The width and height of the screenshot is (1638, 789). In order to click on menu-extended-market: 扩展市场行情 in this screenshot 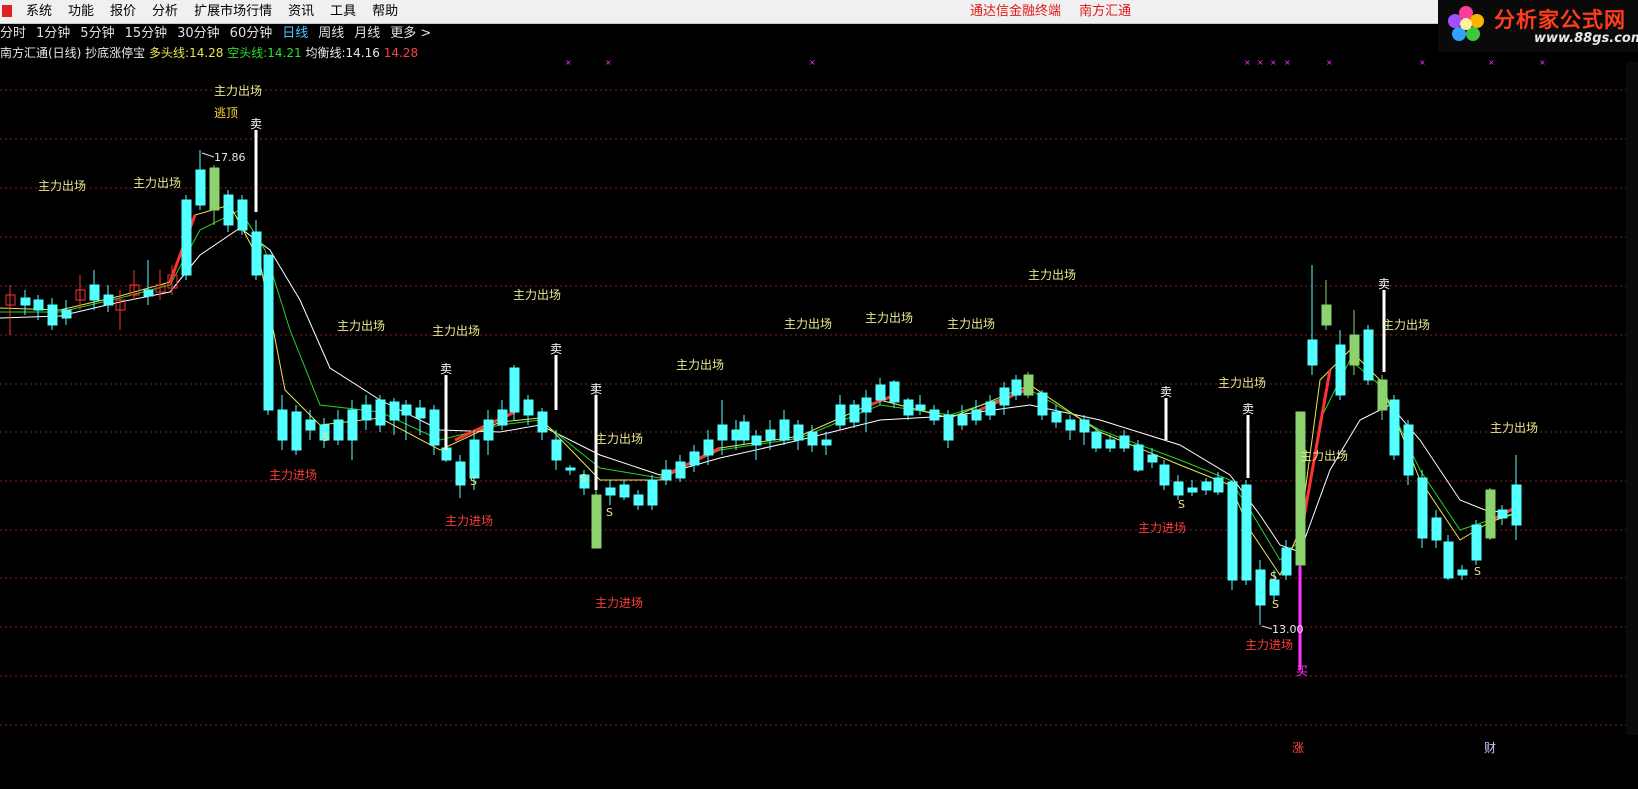, I will do `click(233, 12)`.